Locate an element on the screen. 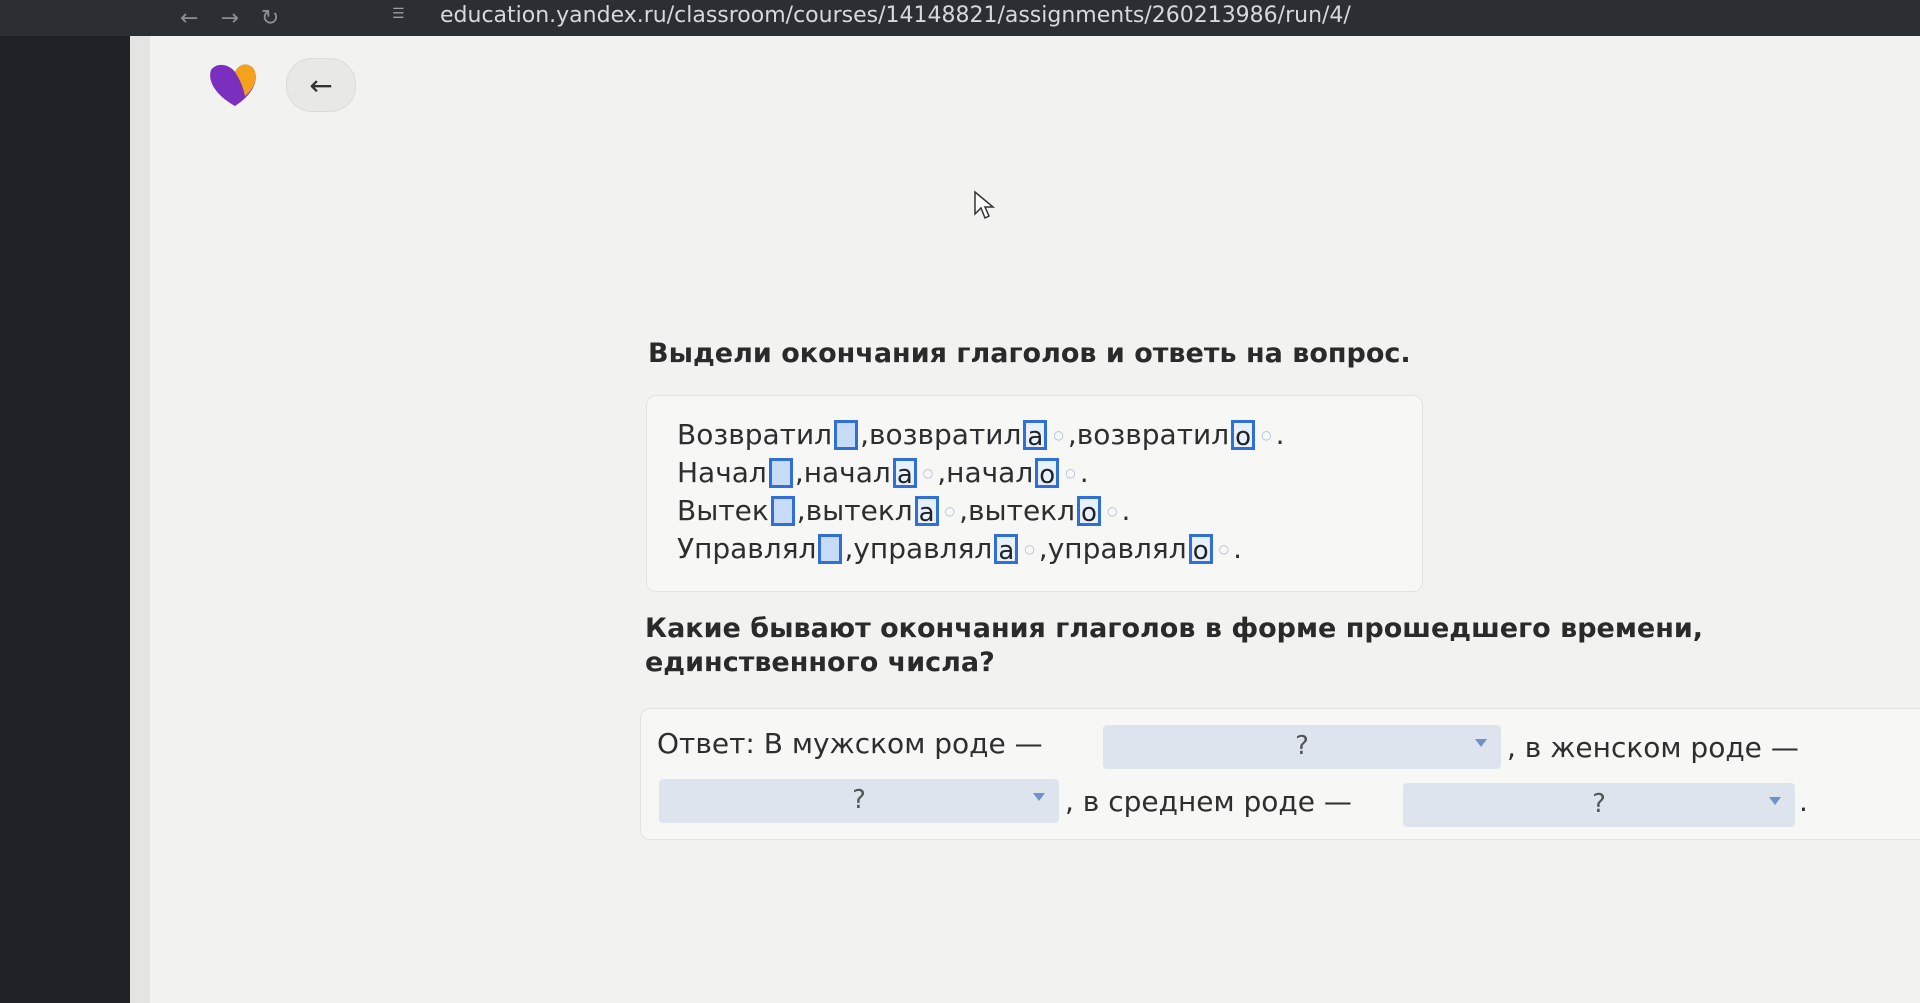 This screenshot has width=1920, height=1003. back-button: ← is located at coordinates (321, 85).